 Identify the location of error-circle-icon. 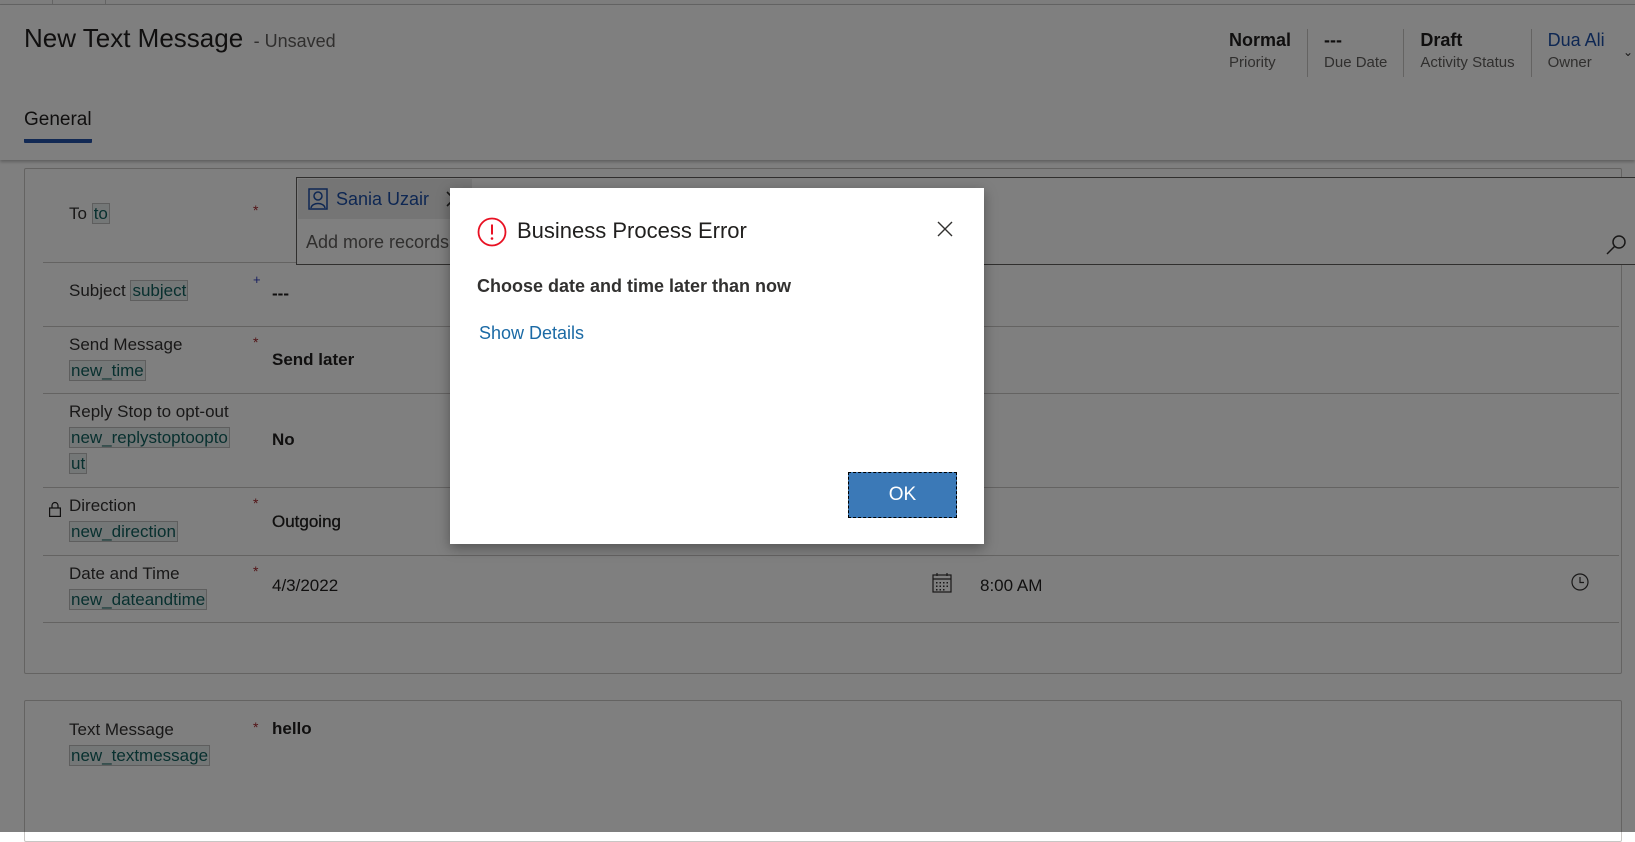
(492, 232).